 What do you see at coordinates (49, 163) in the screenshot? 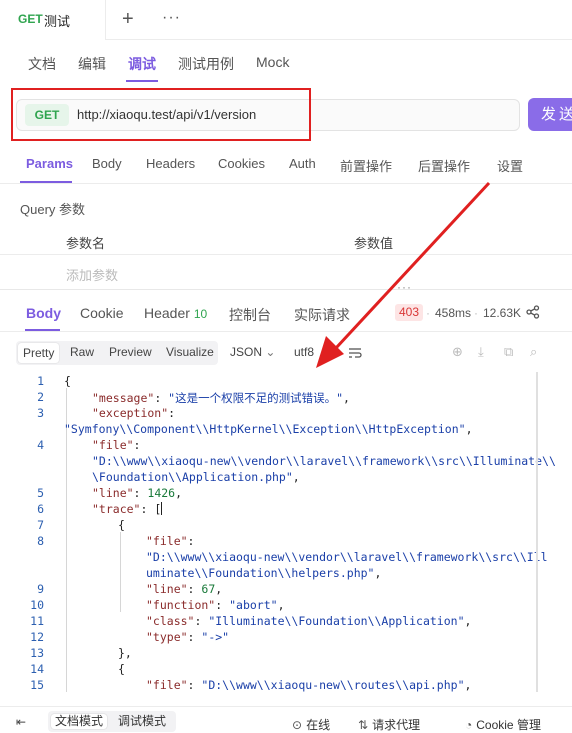
I see `tab-params: Params` at bounding box center [49, 163].